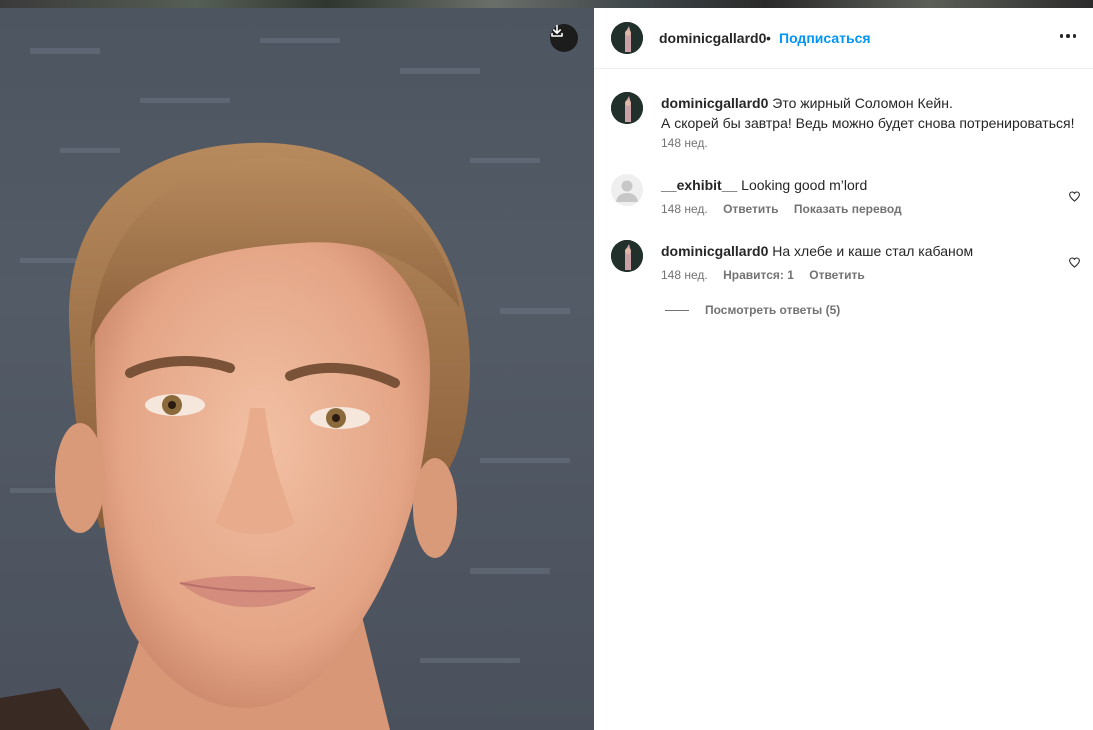 The height and width of the screenshot is (730, 1093). What do you see at coordinates (848, 209) in the screenshot?
I see `translate-button: Показать перевод` at bounding box center [848, 209].